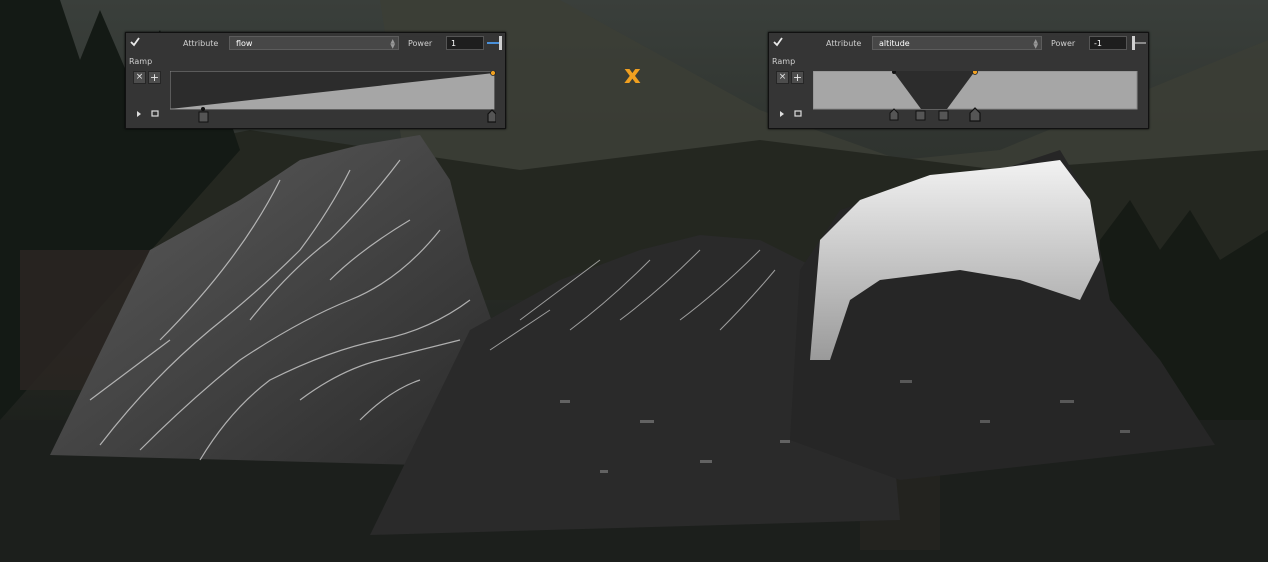  Describe the element at coordinates (314, 43) in the screenshot. I see `attribute-dropdown: flow ▲ ▼` at that location.